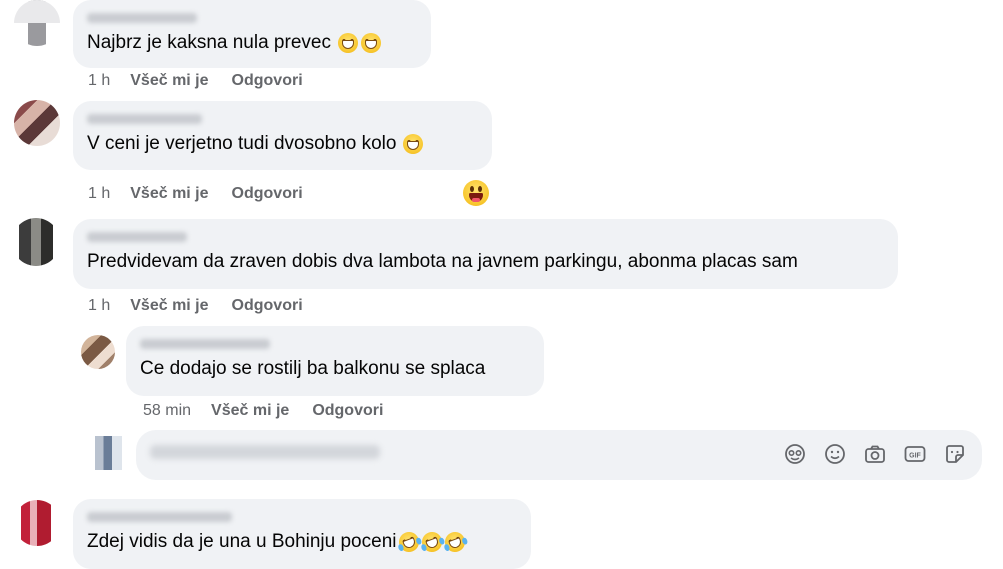 The width and height of the screenshot is (1003, 569). Describe the element at coordinates (835, 454) in the screenshot. I see `emoji-icon` at that location.